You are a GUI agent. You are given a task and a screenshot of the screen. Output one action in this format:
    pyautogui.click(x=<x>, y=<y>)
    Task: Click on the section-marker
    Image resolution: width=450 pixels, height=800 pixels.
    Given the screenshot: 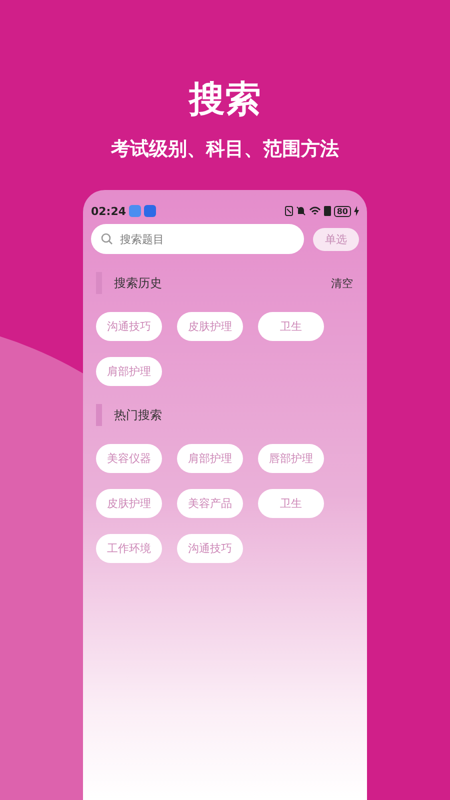 What is the action you would take?
    pyautogui.click(x=99, y=415)
    